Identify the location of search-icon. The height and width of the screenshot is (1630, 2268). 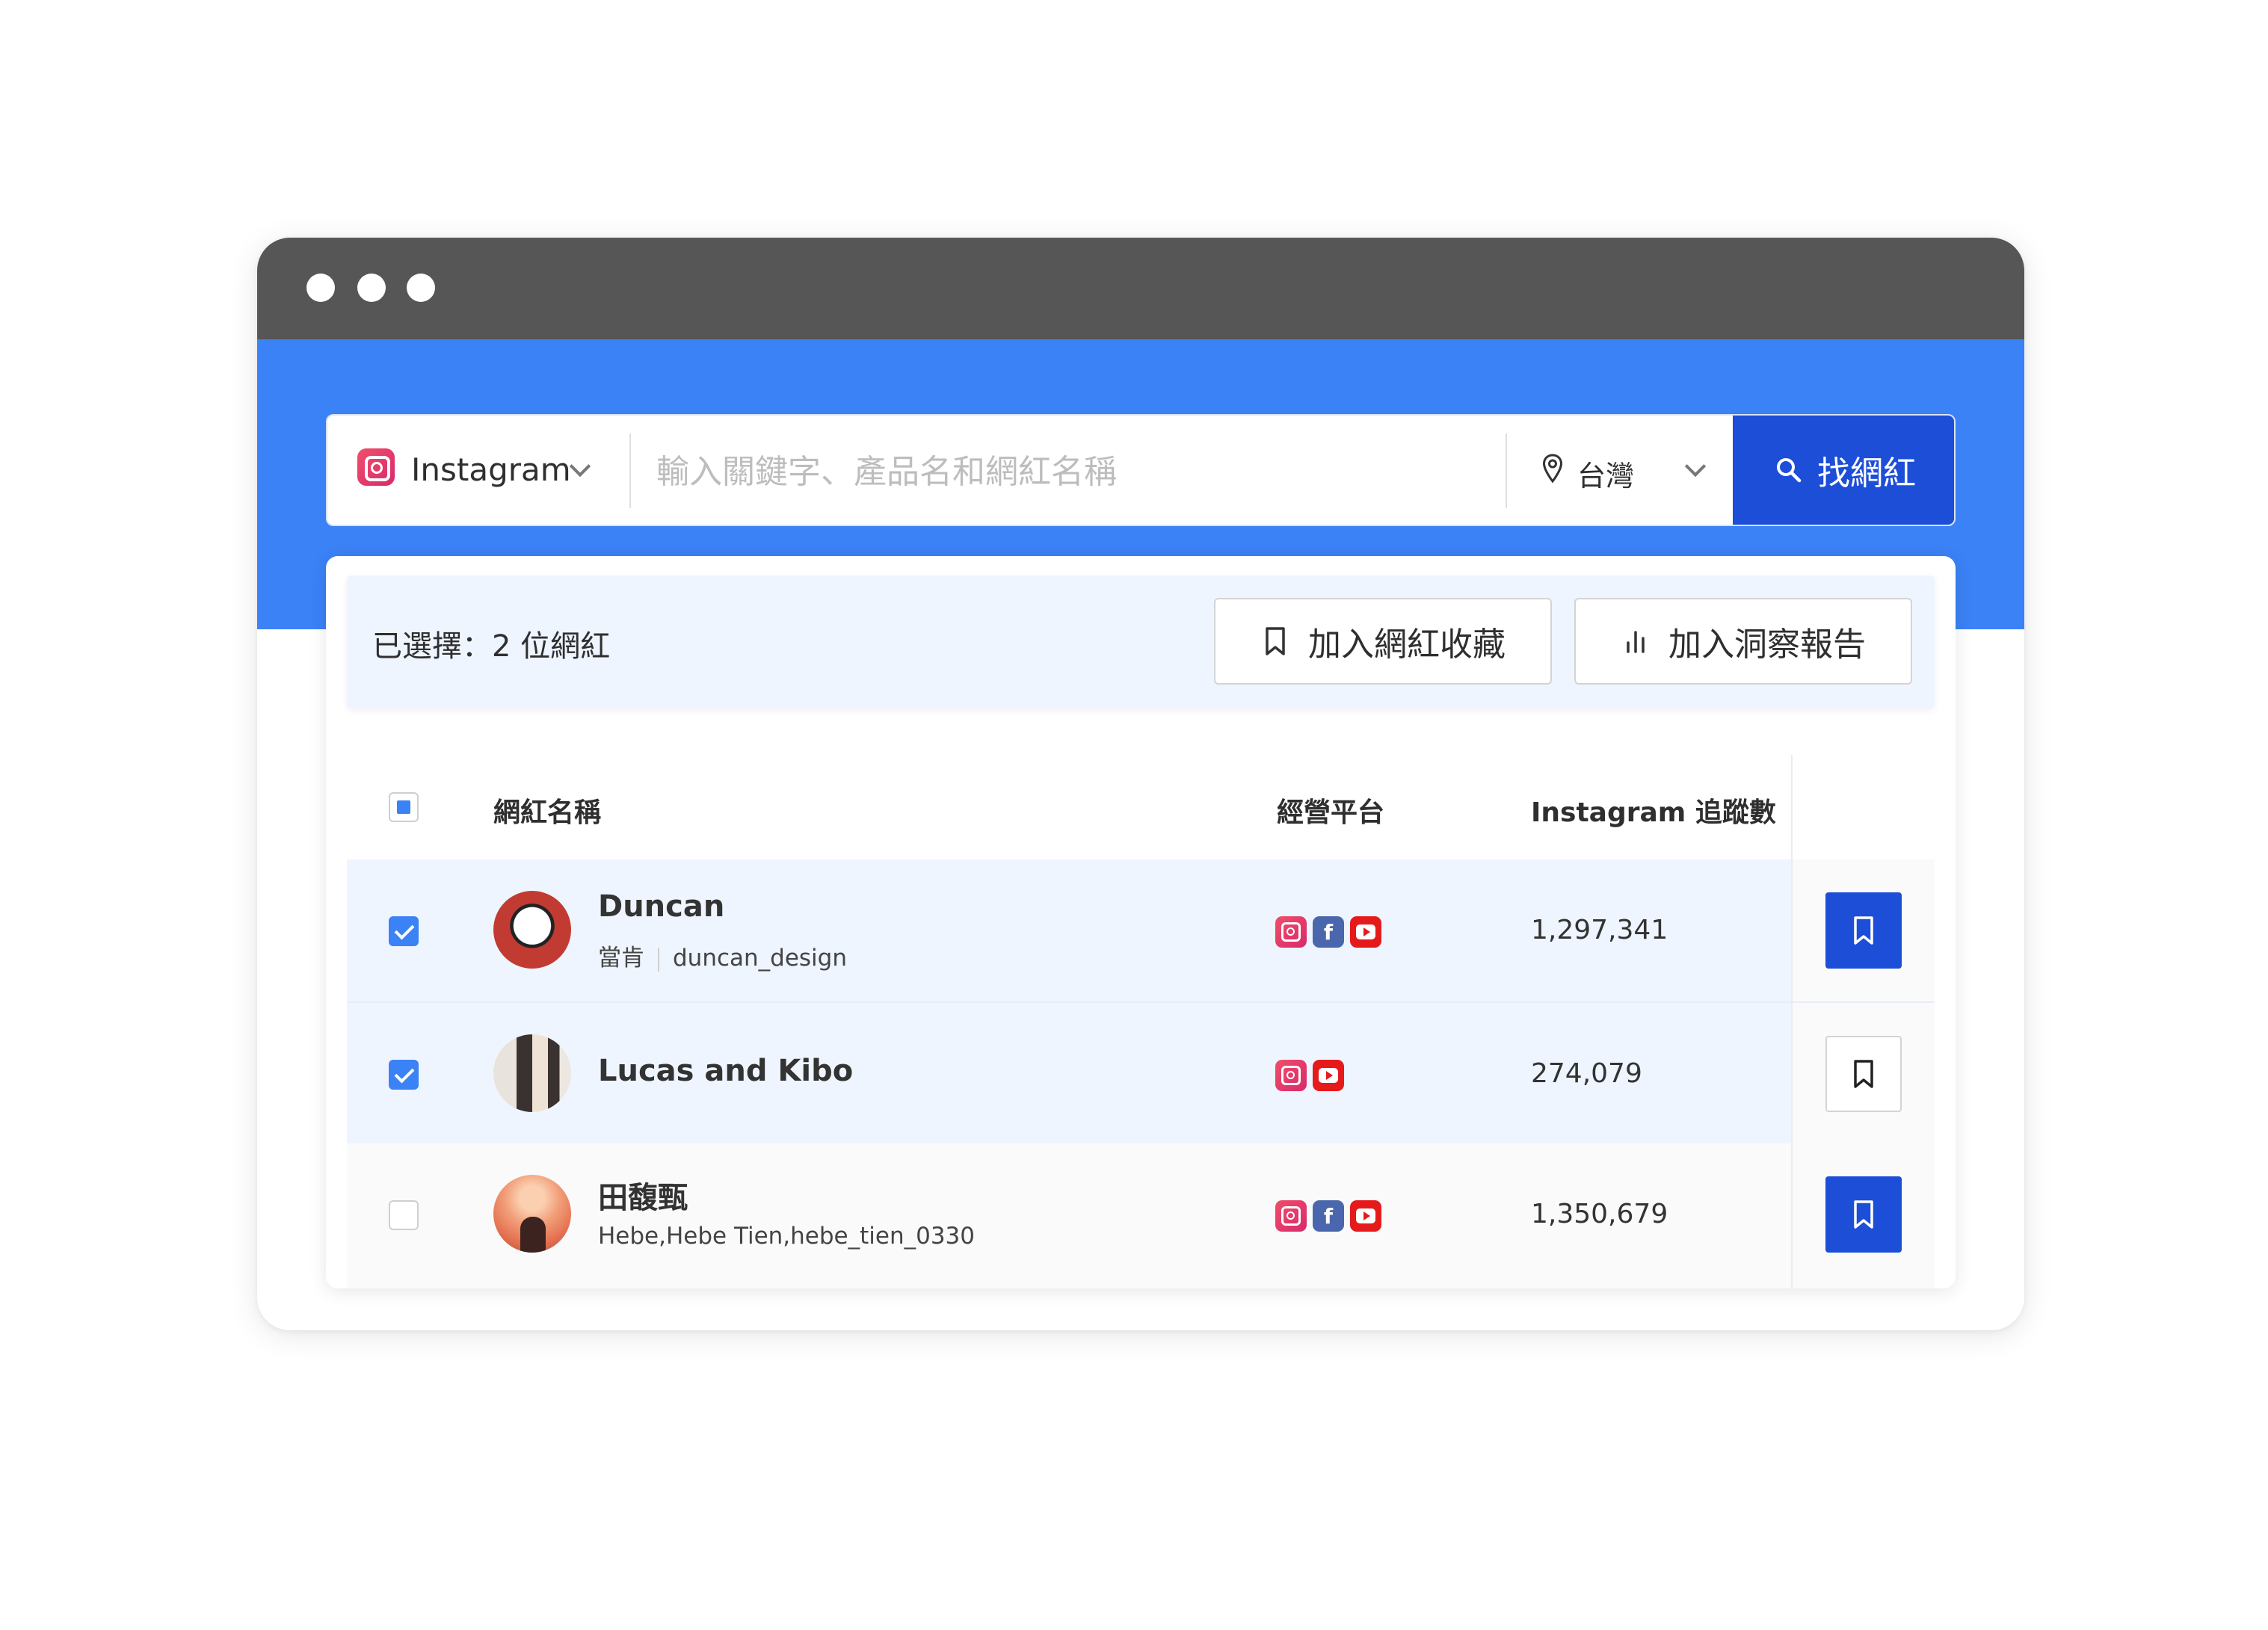
(1789, 470).